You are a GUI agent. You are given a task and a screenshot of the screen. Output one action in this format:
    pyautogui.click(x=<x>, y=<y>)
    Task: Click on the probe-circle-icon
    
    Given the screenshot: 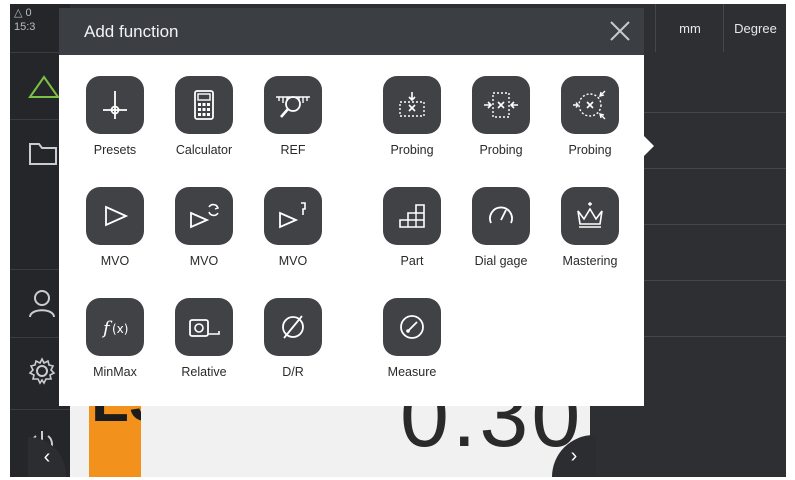 What is the action you would take?
    pyautogui.click(x=589, y=105)
    